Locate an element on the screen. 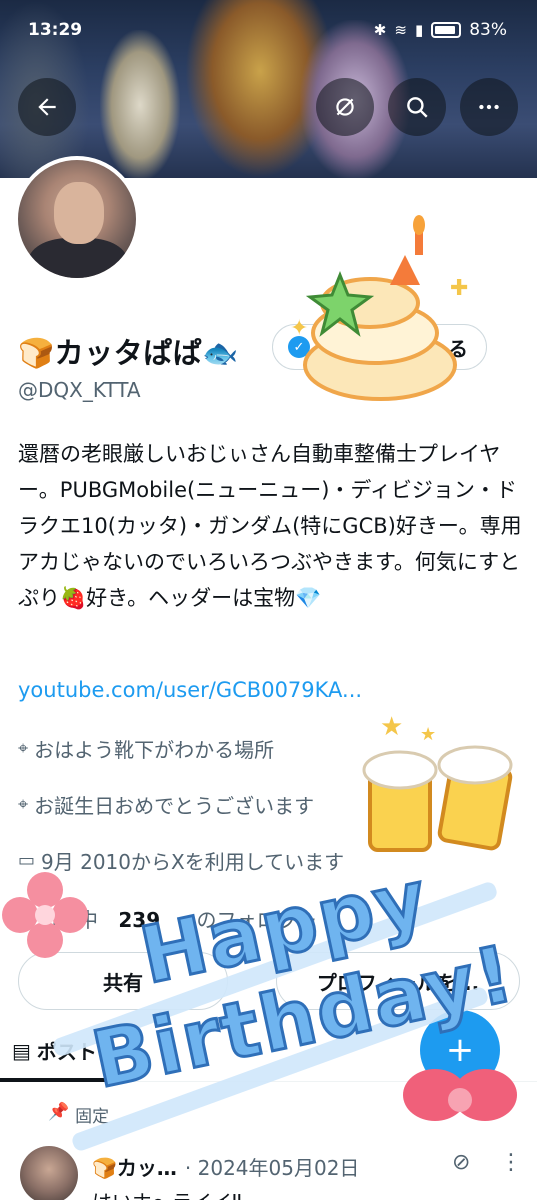 The height and width of the screenshot is (1200, 537). profile-joined: ▭ 9月 2010からXを利用しています is located at coordinates (181, 860).